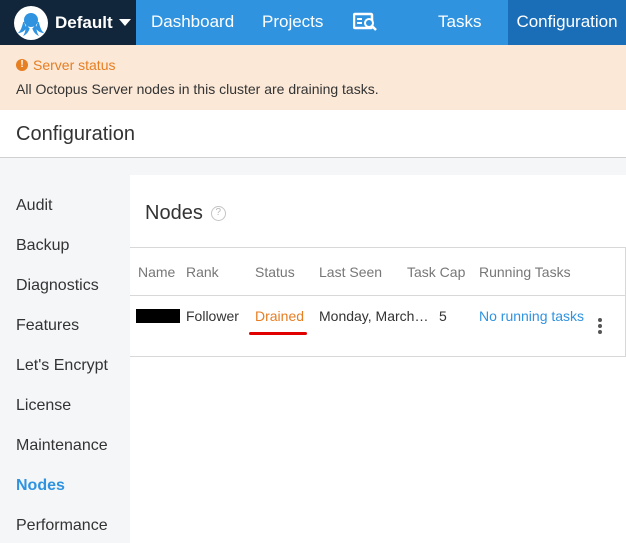 This screenshot has height=543, width=626. What do you see at coordinates (567, 22) in the screenshot?
I see `nav-configuration: Configuration` at bounding box center [567, 22].